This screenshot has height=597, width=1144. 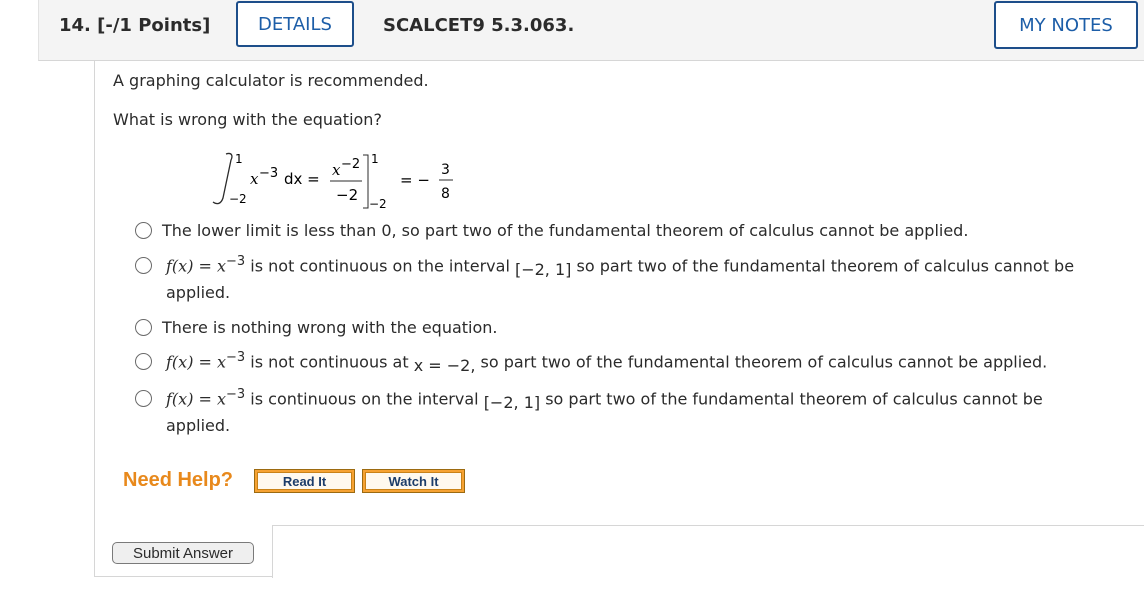 What do you see at coordinates (347, 195) in the screenshot?
I see `fraction-denominator: −2` at bounding box center [347, 195].